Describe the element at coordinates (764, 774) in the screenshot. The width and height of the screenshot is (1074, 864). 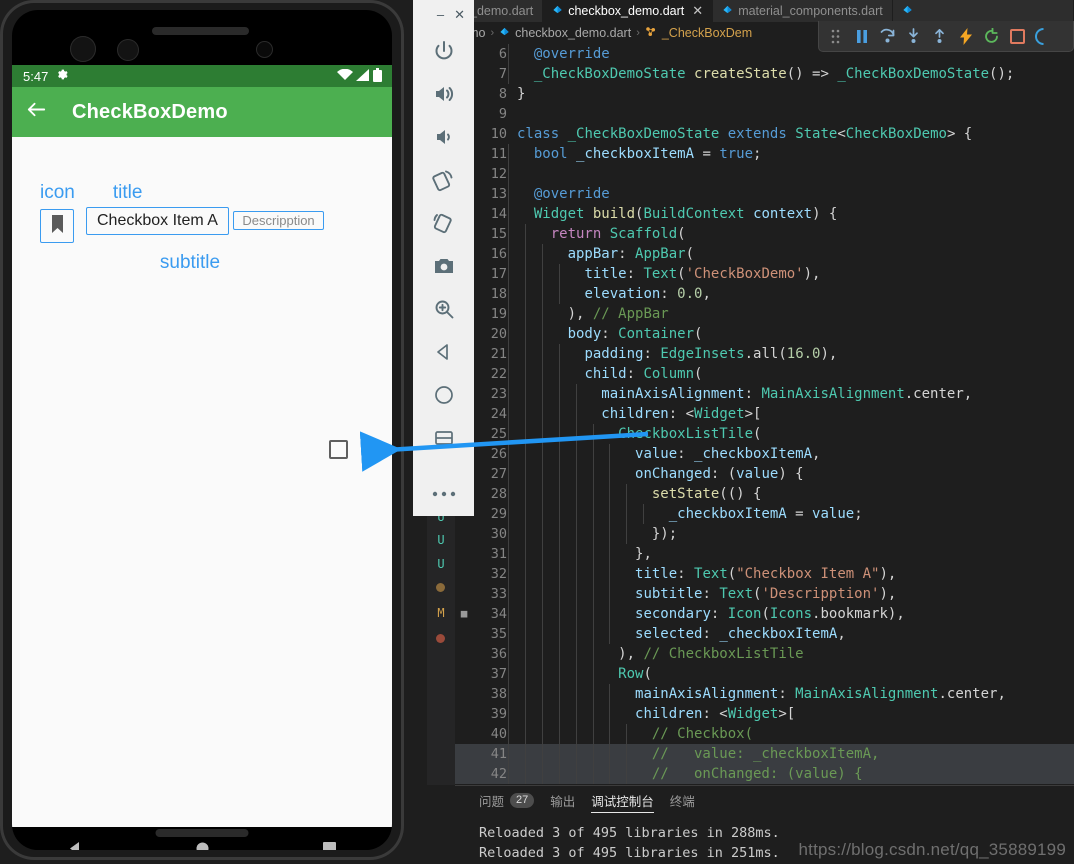
I see `code-line: 42 // onChanged: (value) {` at that location.